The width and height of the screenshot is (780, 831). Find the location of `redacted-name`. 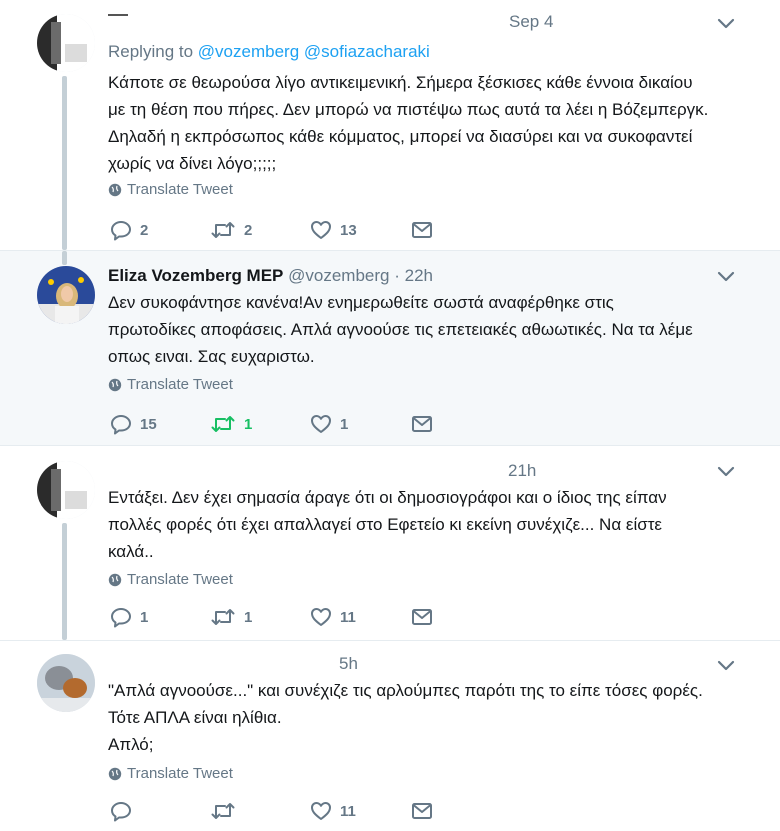

redacted-name is located at coordinates (118, 11).